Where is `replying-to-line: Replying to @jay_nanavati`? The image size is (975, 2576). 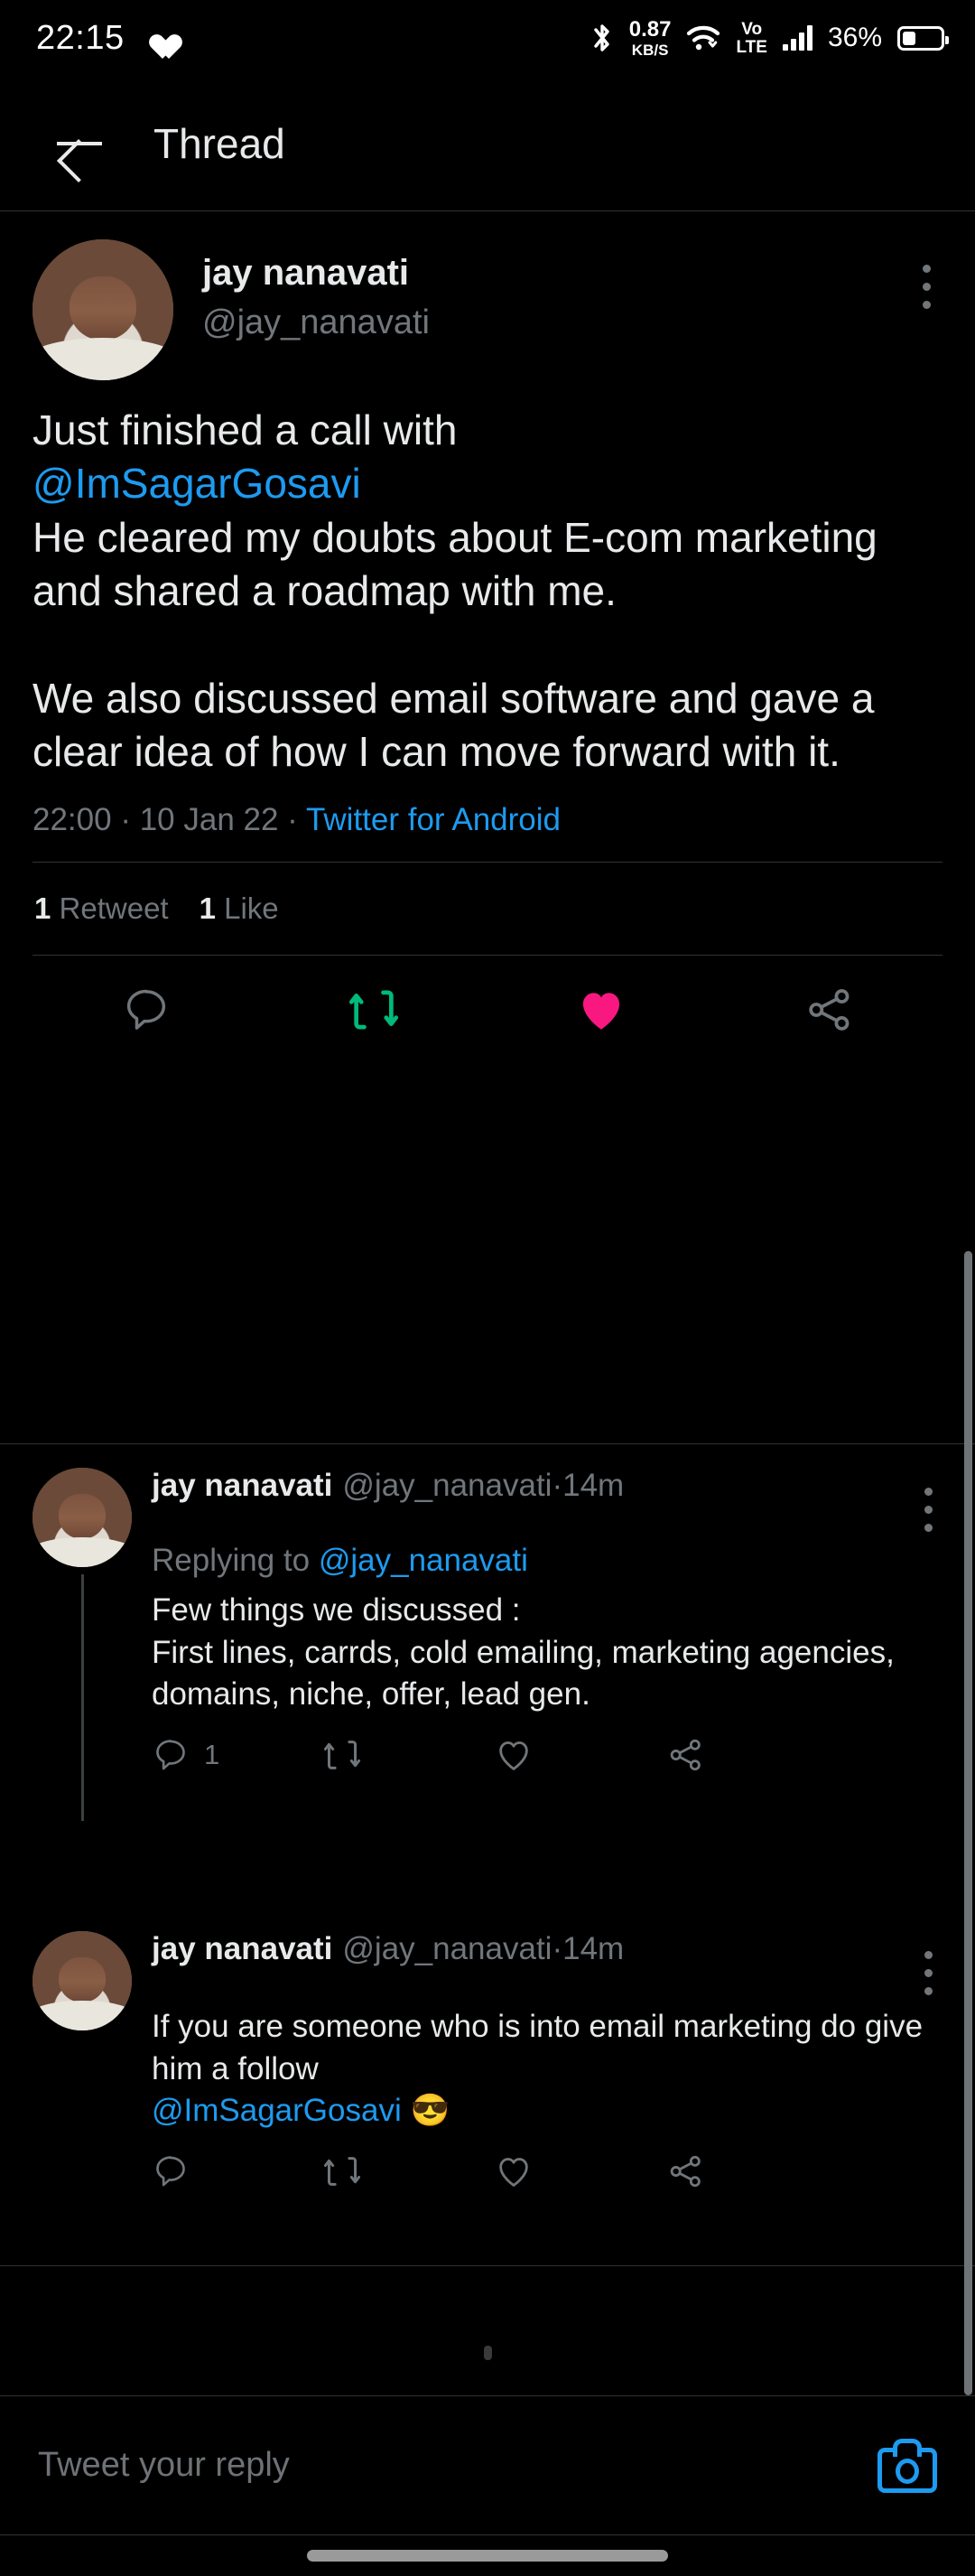 replying-to-line: Replying to @jay_nanavati is located at coordinates (547, 1561).